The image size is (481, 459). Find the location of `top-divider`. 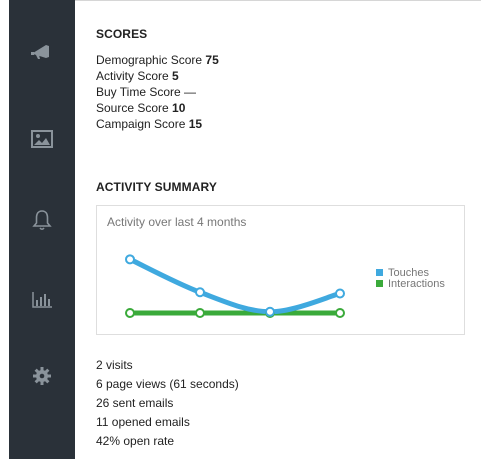

top-divider is located at coordinates (277, 0).